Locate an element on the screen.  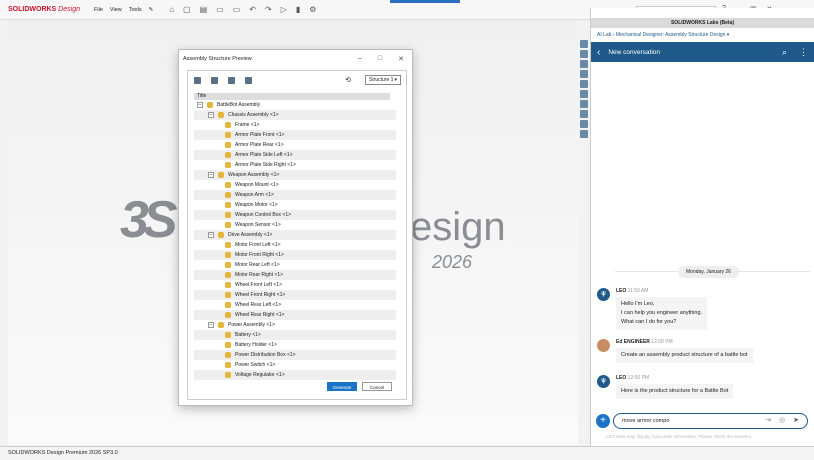
timestamp: 12:00 PM is located at coordinates (638, 378).